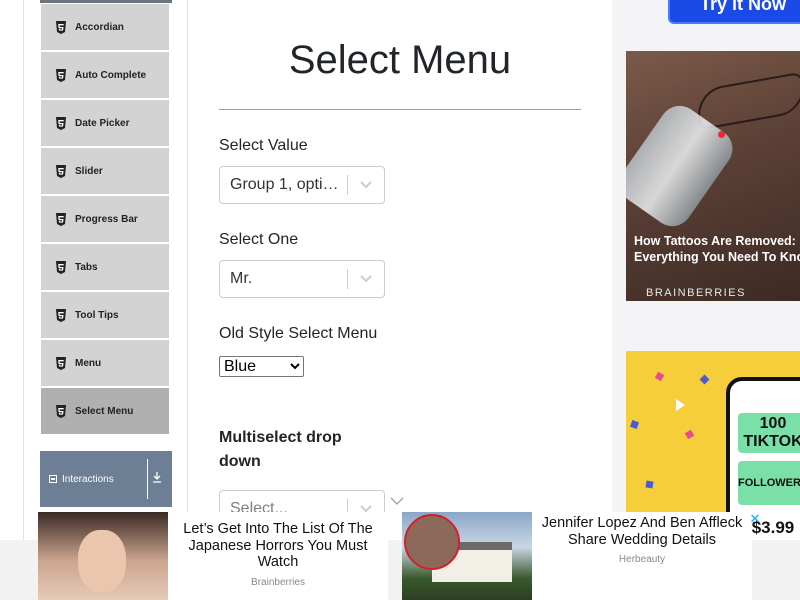  What do you see at coordinates (105, 171) in the screenshot?
I see `sidebar-item-slider: Slider` at bounding box center [105, 171].